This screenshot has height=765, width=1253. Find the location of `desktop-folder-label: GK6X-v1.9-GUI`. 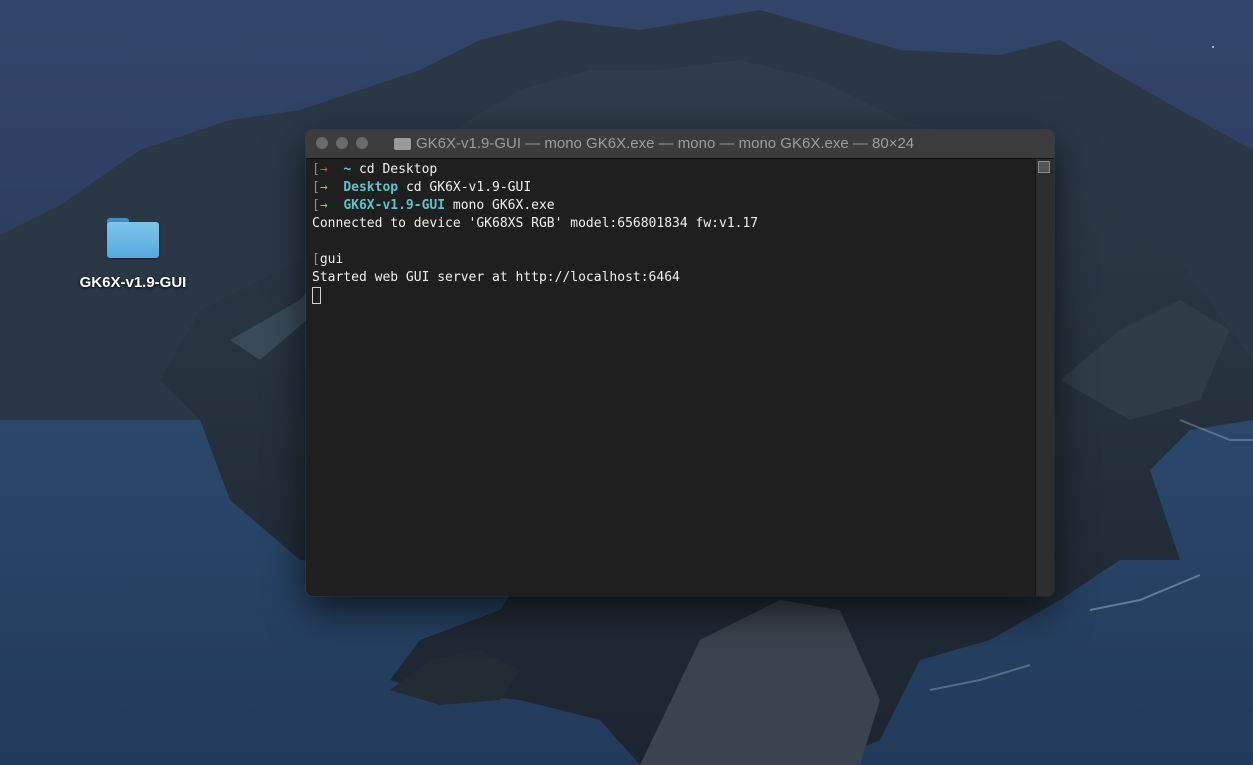

desktop-folder-label: GK6X-v1.9-GUI is located at coordinates (133, 282).